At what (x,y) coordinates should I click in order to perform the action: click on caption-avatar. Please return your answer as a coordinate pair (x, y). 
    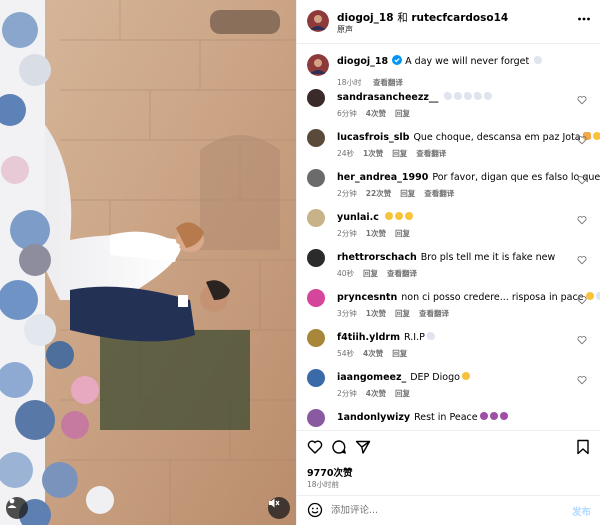
    Looking at the image, I should click on (318, 65).